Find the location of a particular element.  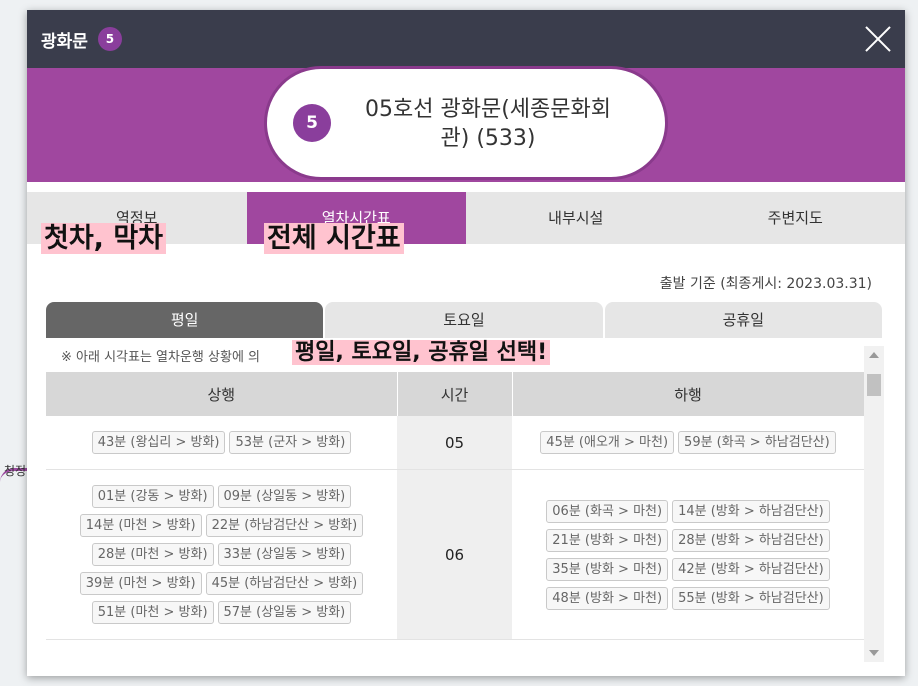

down-train-chip: 45분 (애오개 > 마천) is located at coordinates (607, 442).